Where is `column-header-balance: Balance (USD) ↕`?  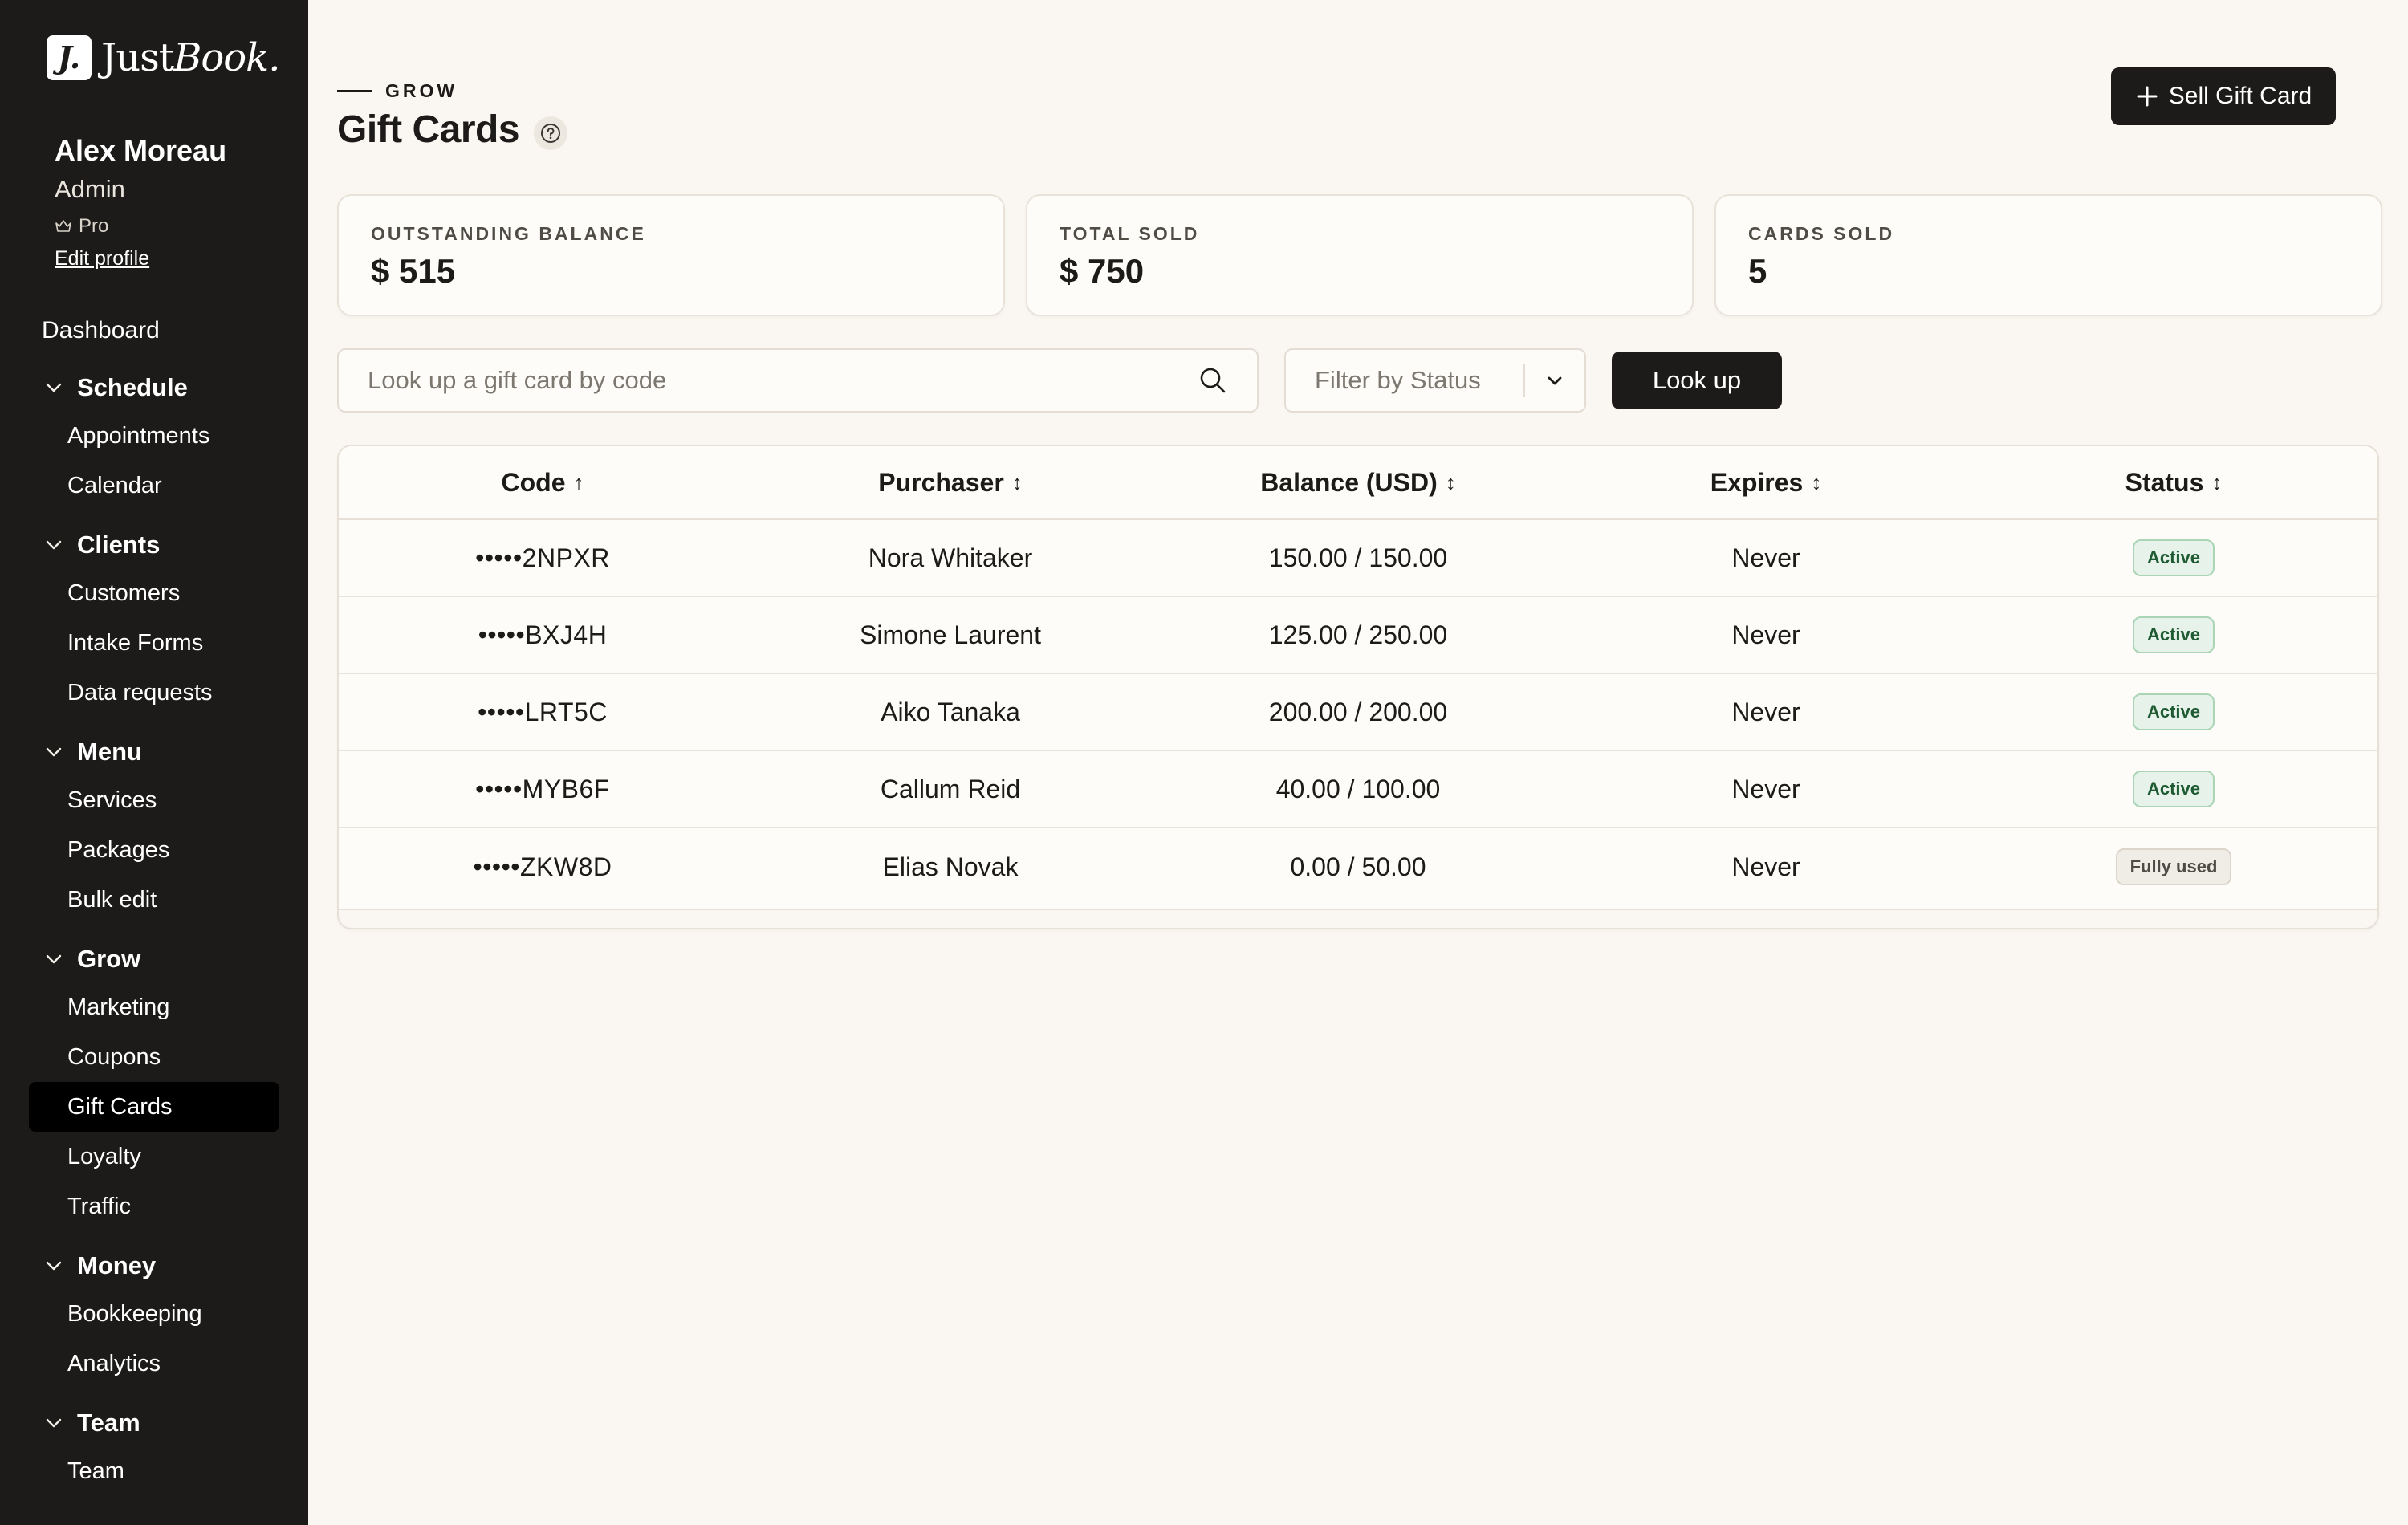 column-header-balance: Balance (USD) ↕ is located at coordinates (1358, 482).